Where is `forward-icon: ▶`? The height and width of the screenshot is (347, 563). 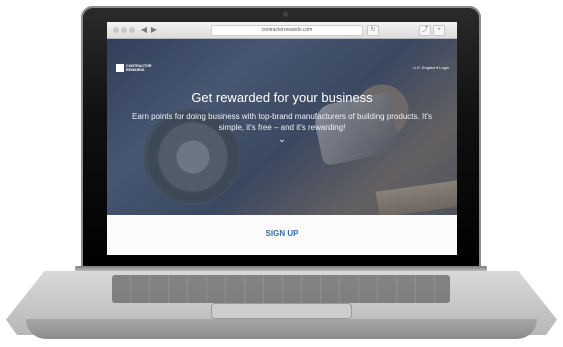
forward-icon: ▶ is located at coordinates (154, 30).